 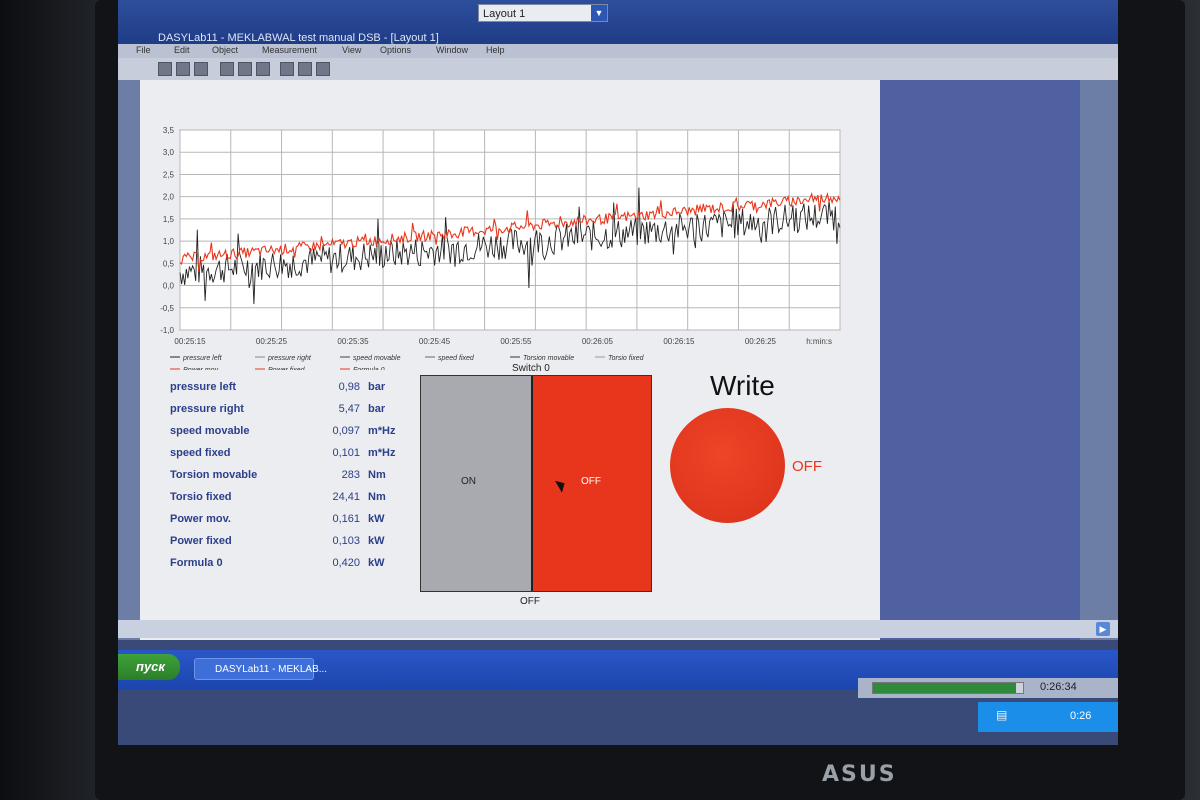 I want to click on menu-item-help: Help, so click(x=495, y=50).